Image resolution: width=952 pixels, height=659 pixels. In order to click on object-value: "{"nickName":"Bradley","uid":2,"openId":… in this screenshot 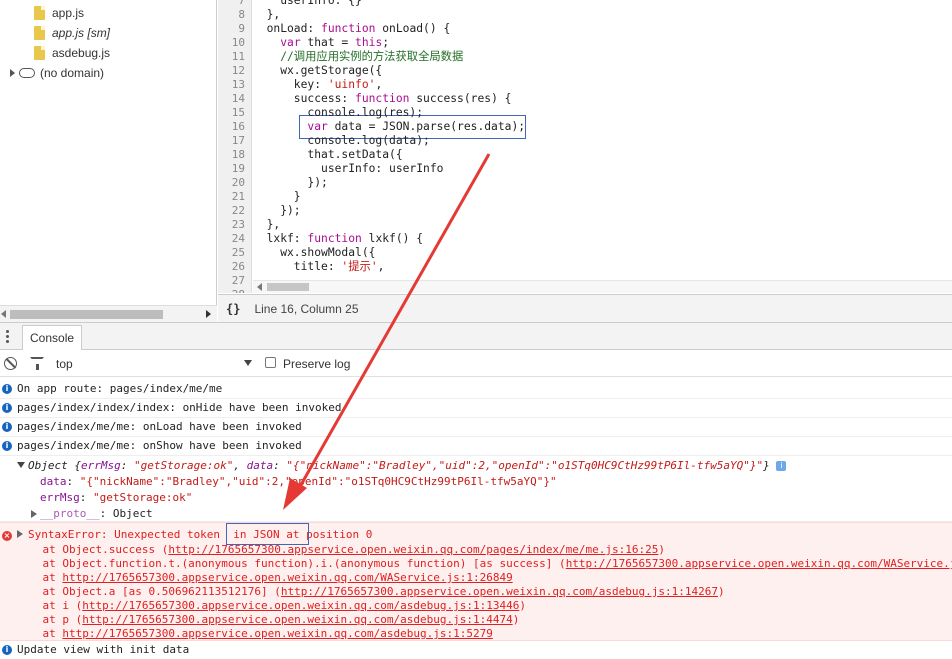, I will do `click(525, 465)`.